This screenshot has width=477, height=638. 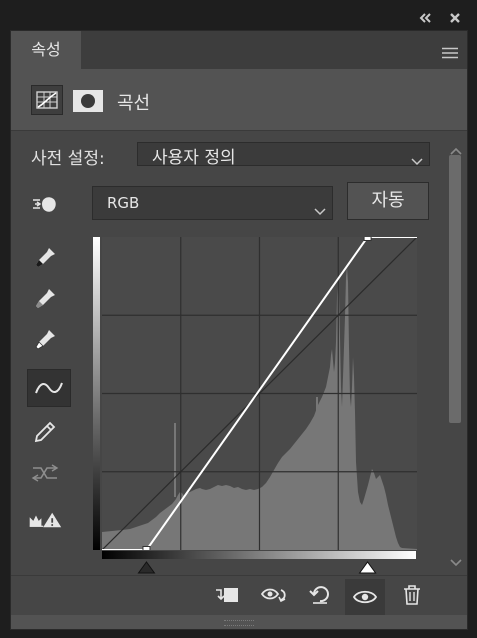 I want to click on smooth-icon, so click(x=45, y=473).